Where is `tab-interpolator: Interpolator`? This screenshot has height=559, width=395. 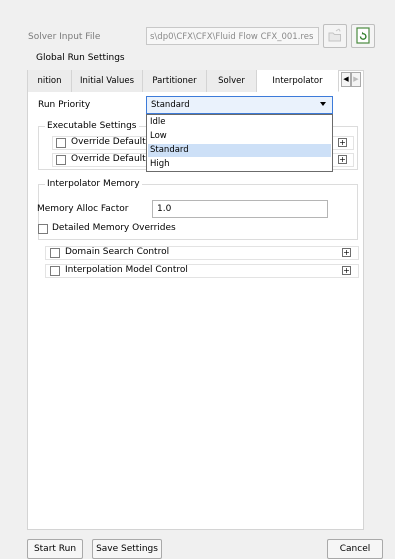
tab-interpolator: Interpolator is located at coordinates (298, 81).